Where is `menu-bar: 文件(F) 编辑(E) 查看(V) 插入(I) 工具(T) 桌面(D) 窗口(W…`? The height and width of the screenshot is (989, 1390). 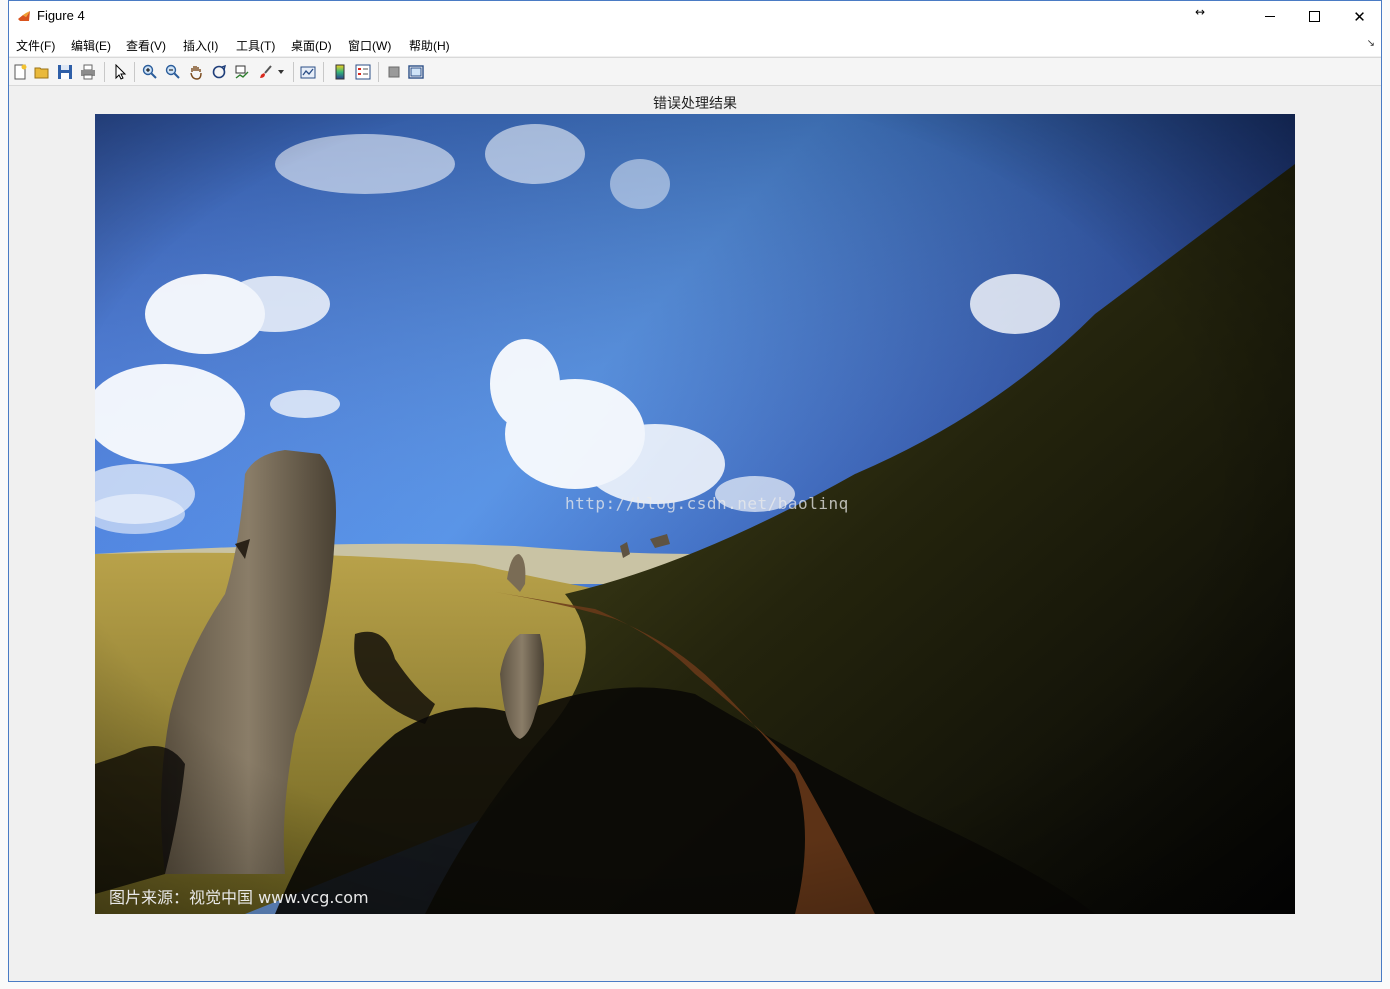 menu-bar: 文件(F) 编辑(E) 查看(V) 插入(I) 工具(T) 桌面(D) 窗口(W… is located at coordinates (695, 44).